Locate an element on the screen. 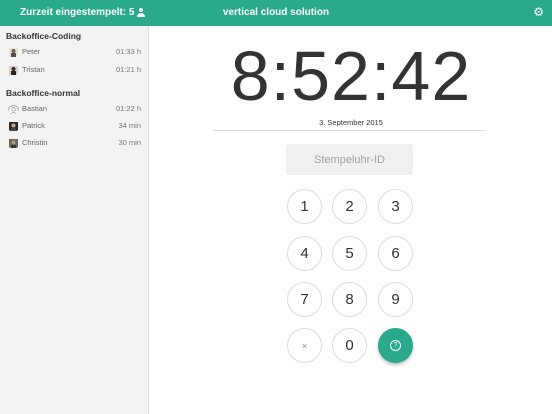  key-2: 2 is located at coordinates (349, 206).